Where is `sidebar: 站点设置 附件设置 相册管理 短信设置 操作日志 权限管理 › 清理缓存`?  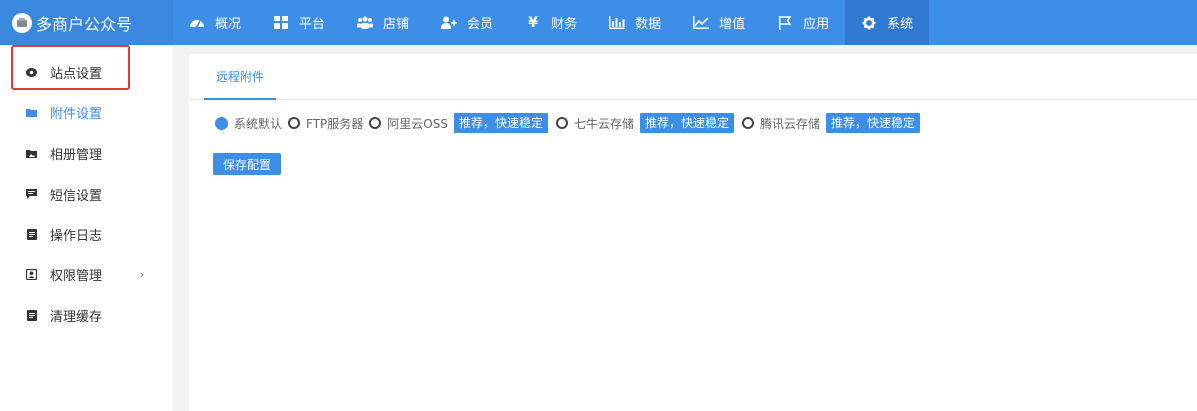
sidebar: 站点设置 附件设置 相册管理 短信设置 操作日志 权限管理 › 清理缓存 is located at coordinates (86, 228).